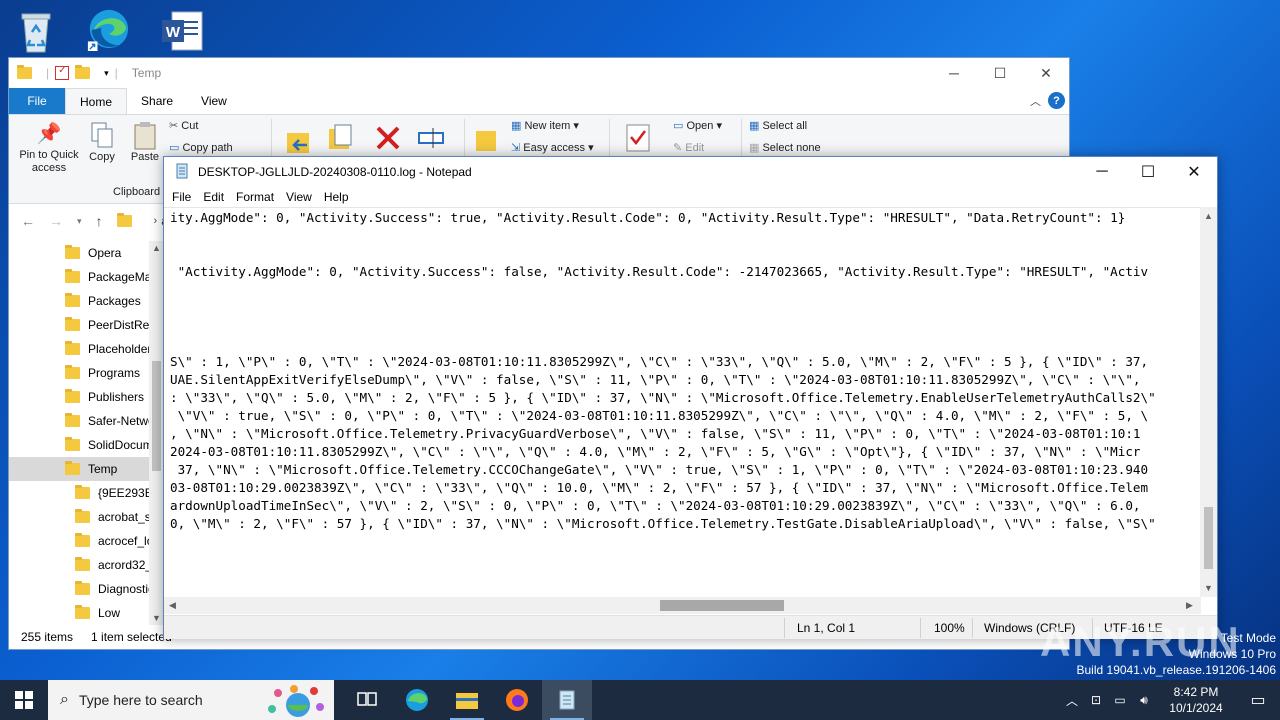 This screenshot has width=1280, height=720. I want to click on copy-path-button: ▭ Copy path, so click(201, 147).